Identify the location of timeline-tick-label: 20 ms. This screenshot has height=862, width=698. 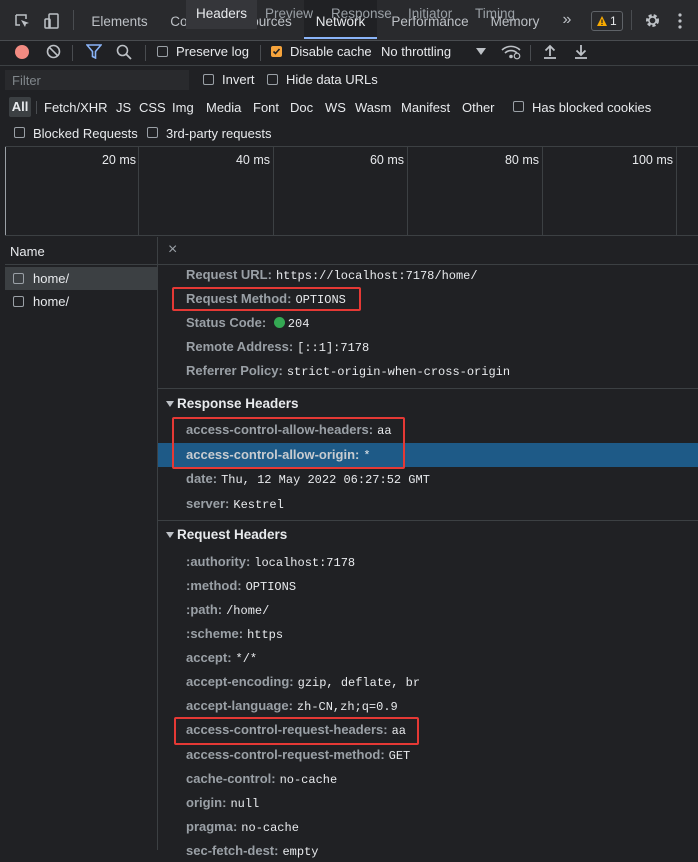
(118, 160).